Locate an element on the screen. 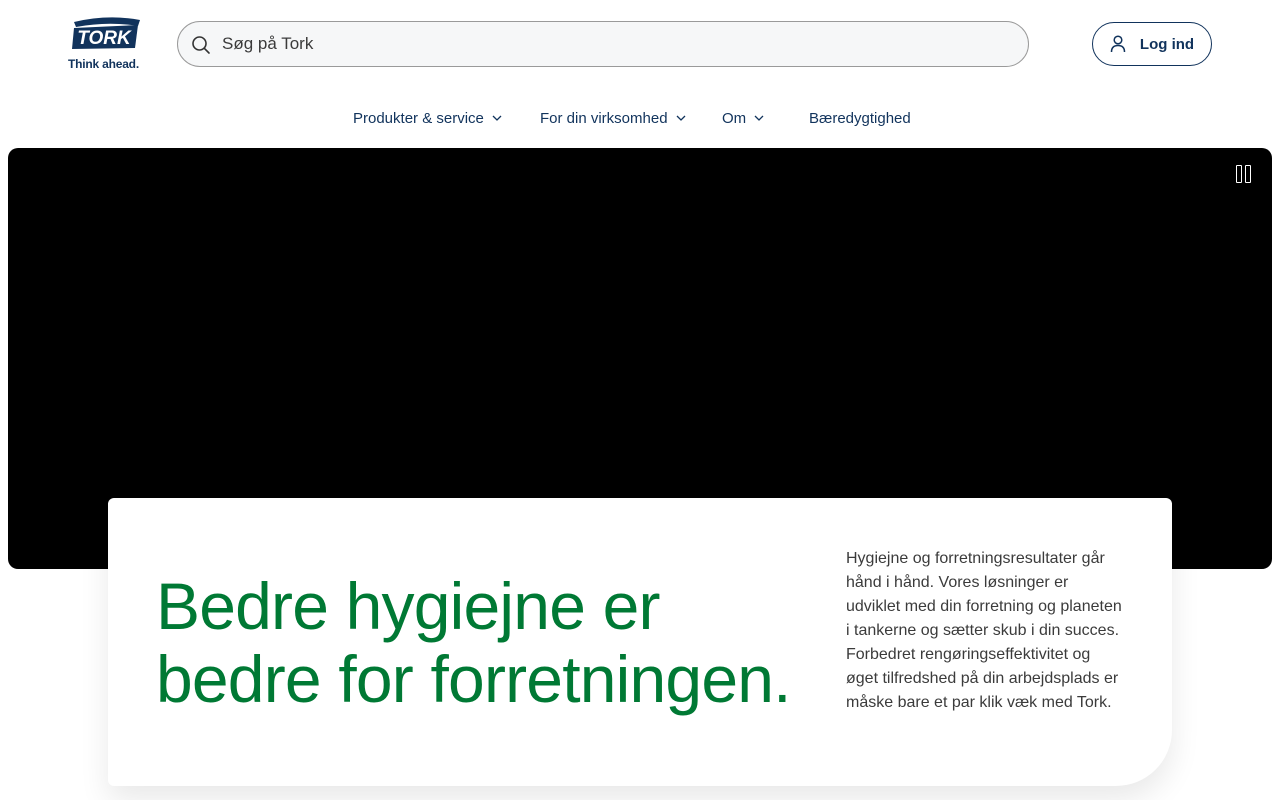 This screenshot has width=1280, height=800. pause-icon is located at coordinates (1244, 175).